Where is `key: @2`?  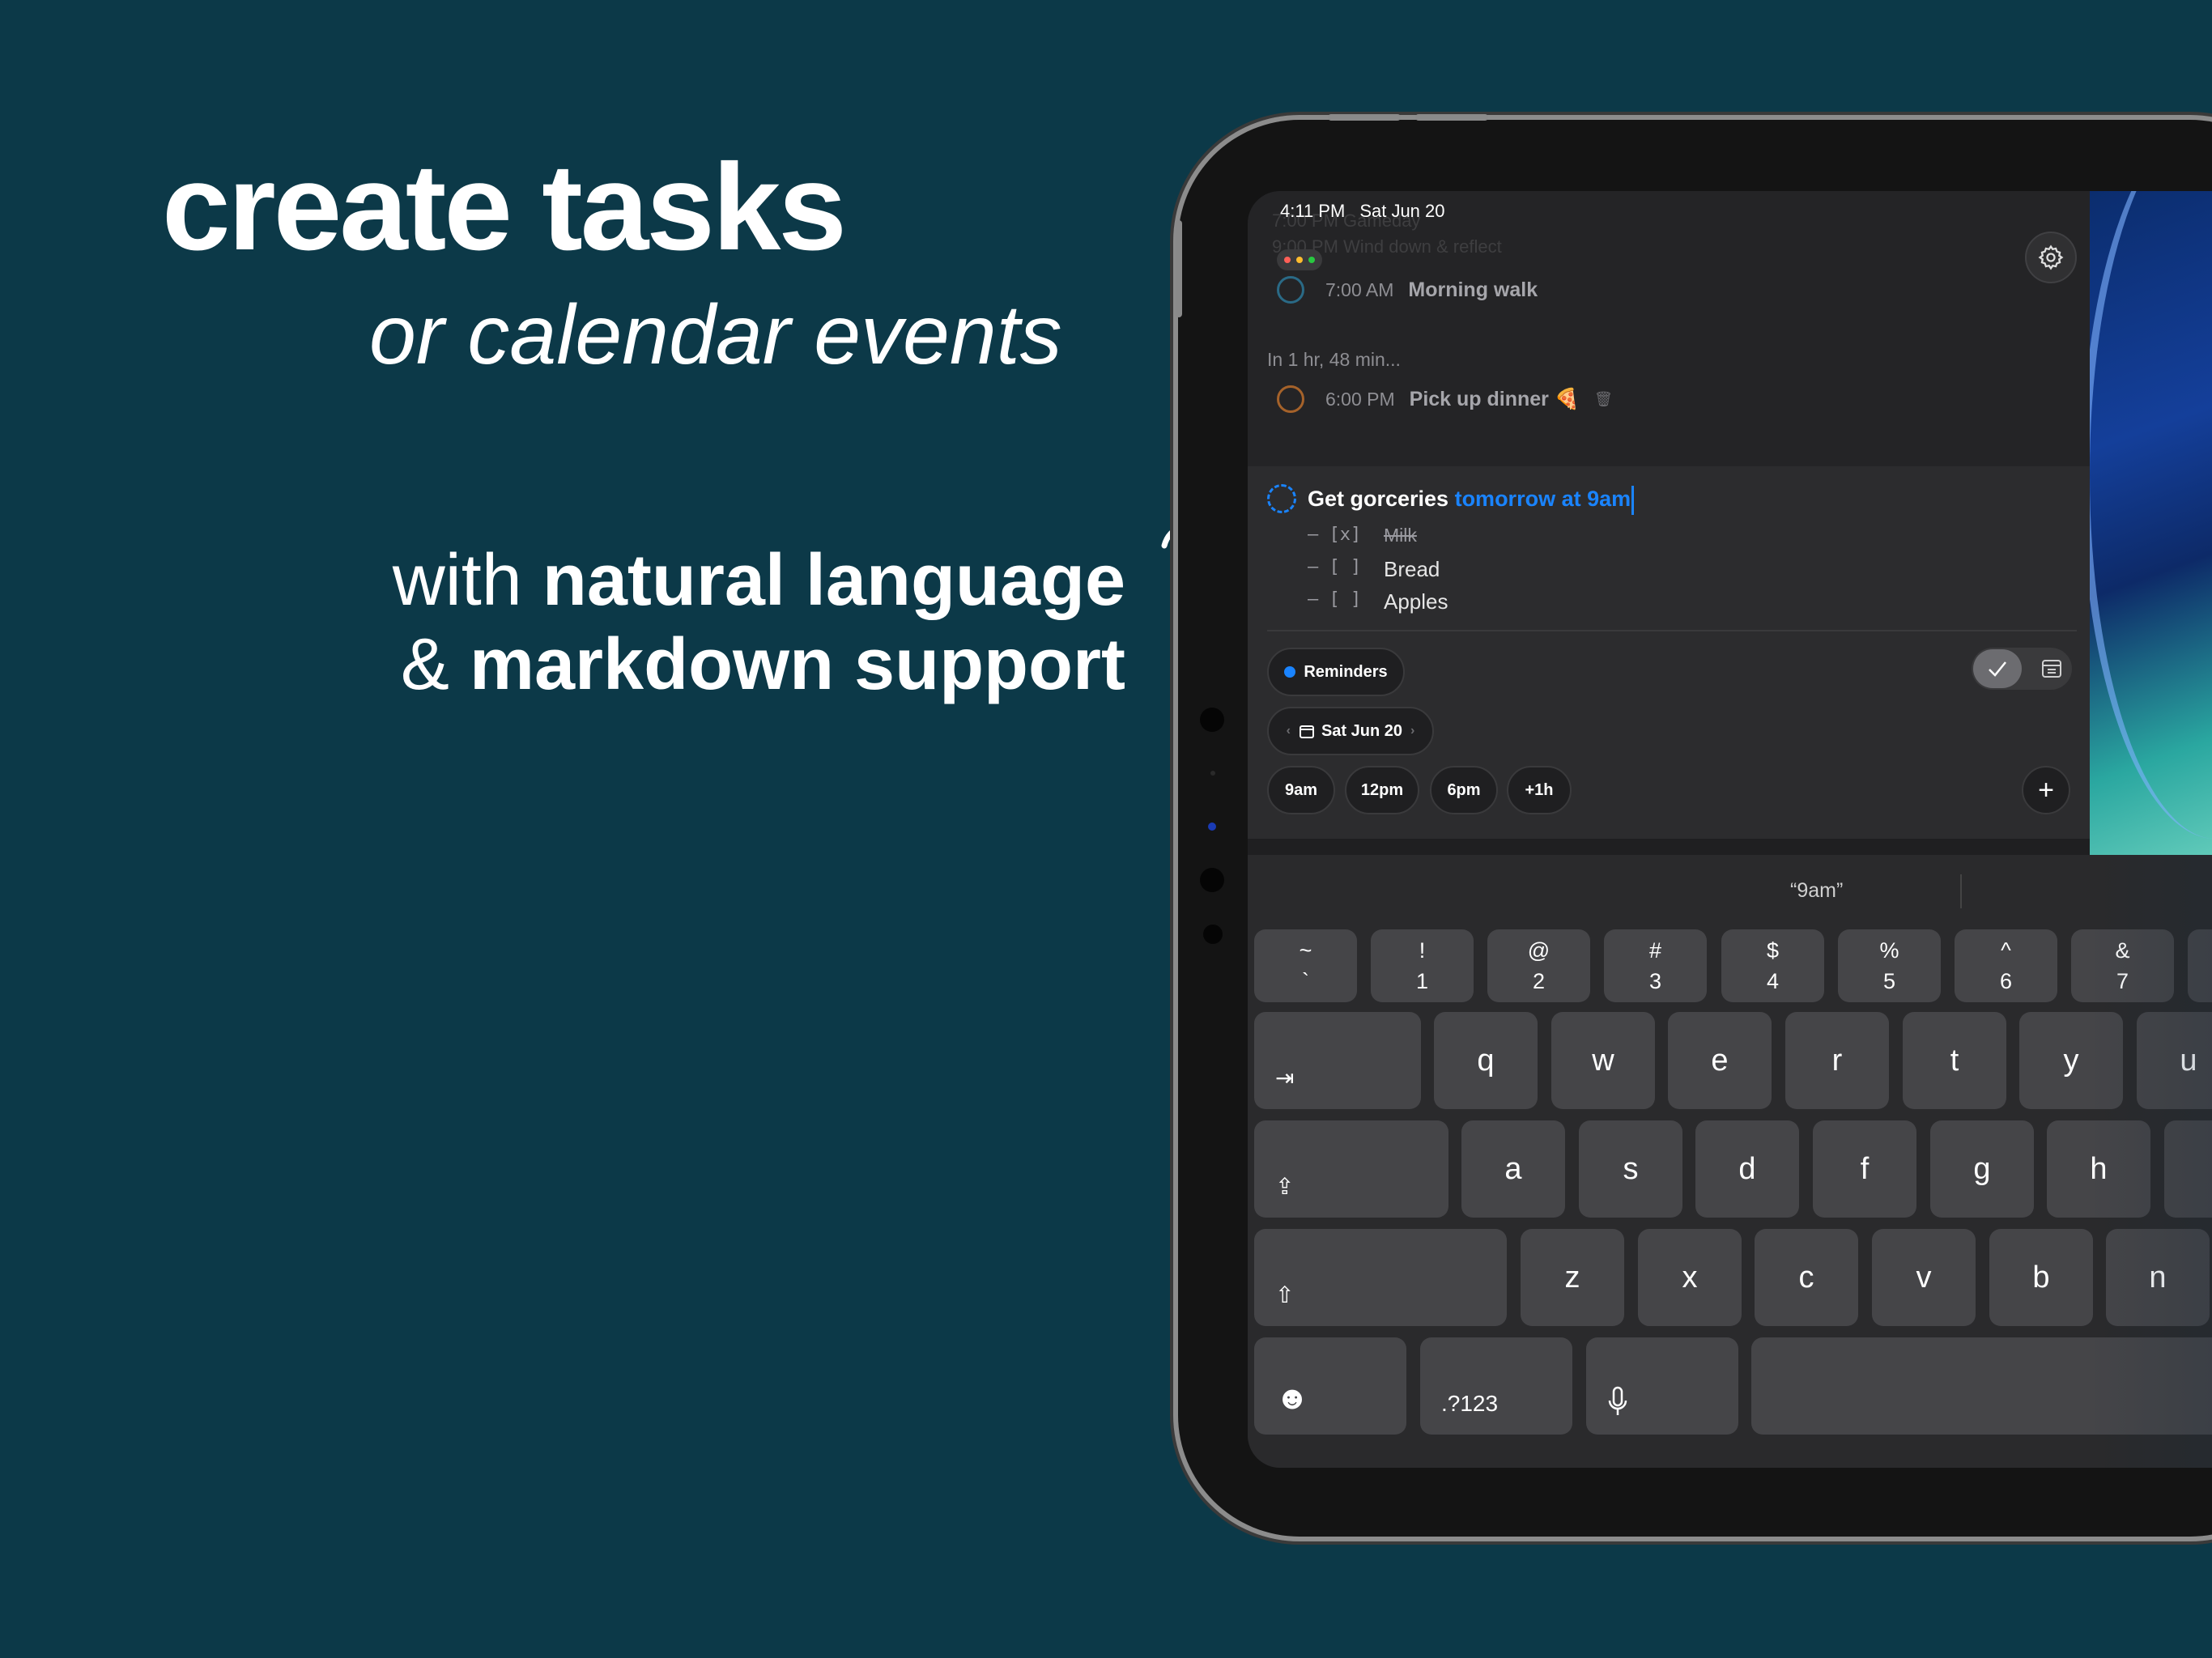
key: @2 is located at coordinates (1539, 965).